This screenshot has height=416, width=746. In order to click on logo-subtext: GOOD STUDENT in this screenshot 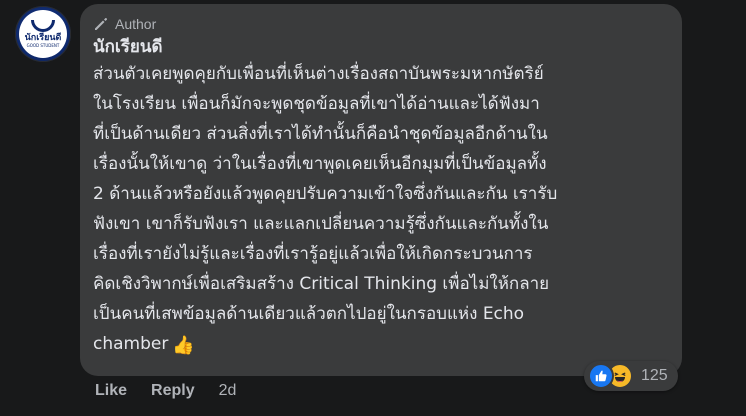, I will do `click(43, 45)`.